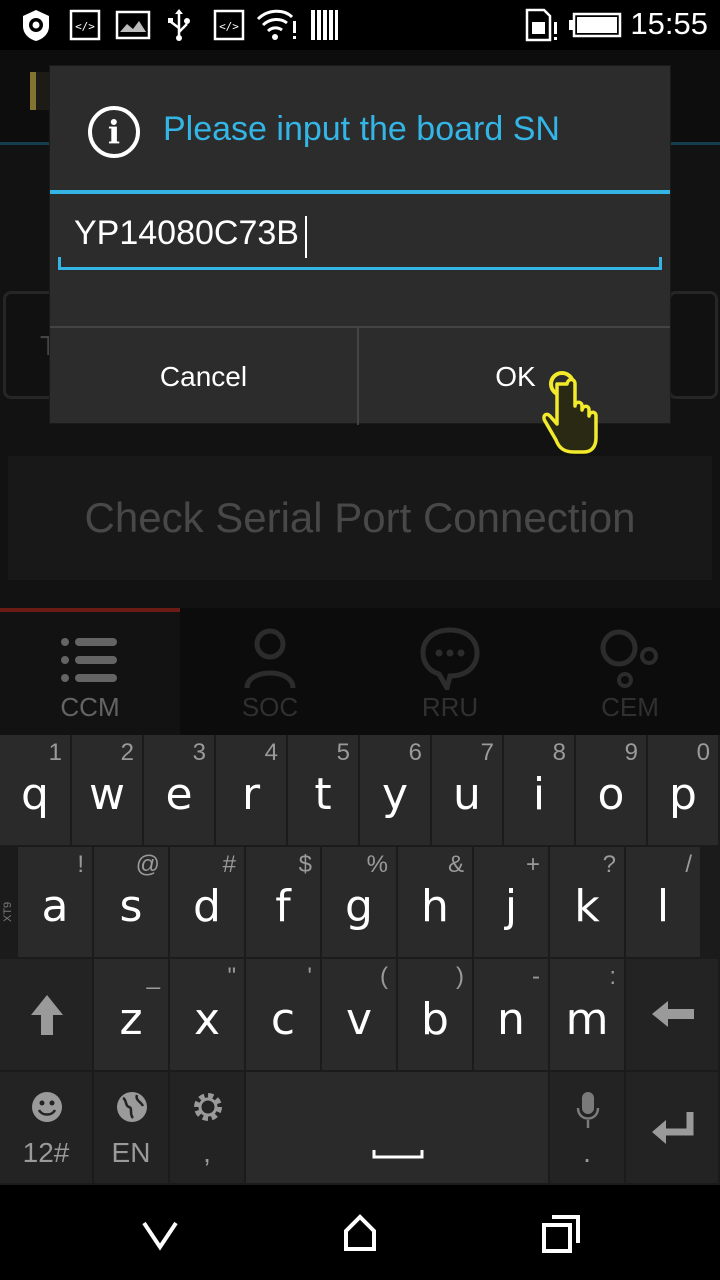 Image resolution: width=720 pixels, height=1280 pixels. I want to click on key-secondary-label: 0, so click(703, 752).